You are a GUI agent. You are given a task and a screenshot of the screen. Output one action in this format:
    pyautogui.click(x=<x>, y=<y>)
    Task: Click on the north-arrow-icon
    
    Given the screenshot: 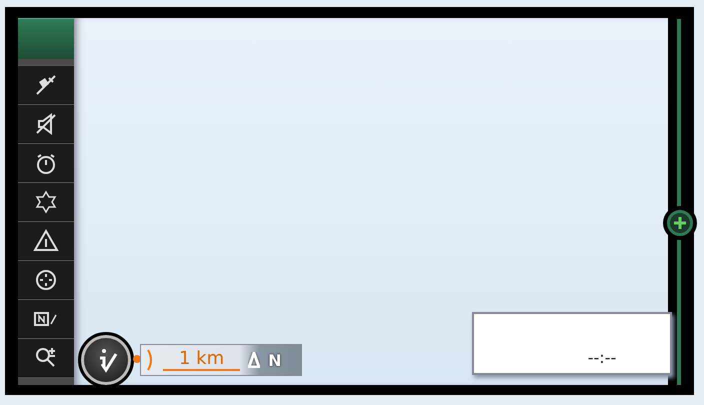 What is the action you would take?
    pyautogui.click(x=254, y=360)
    